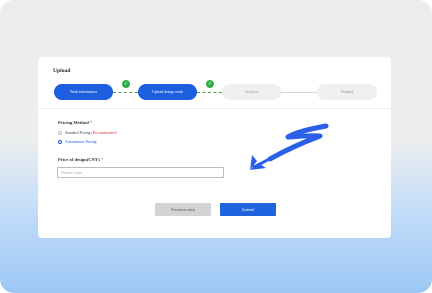 This screenshot has width=432, height=293. I want to click on price-label: Price of design(CNY) *, so click(80, 159).